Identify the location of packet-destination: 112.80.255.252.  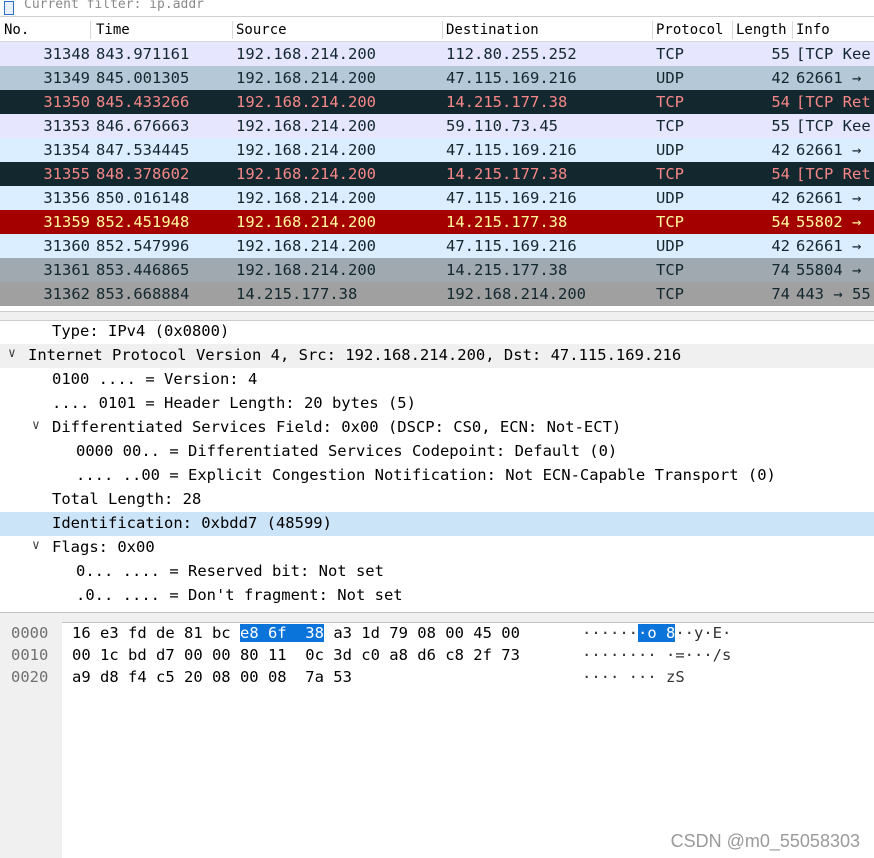
(511, 54).